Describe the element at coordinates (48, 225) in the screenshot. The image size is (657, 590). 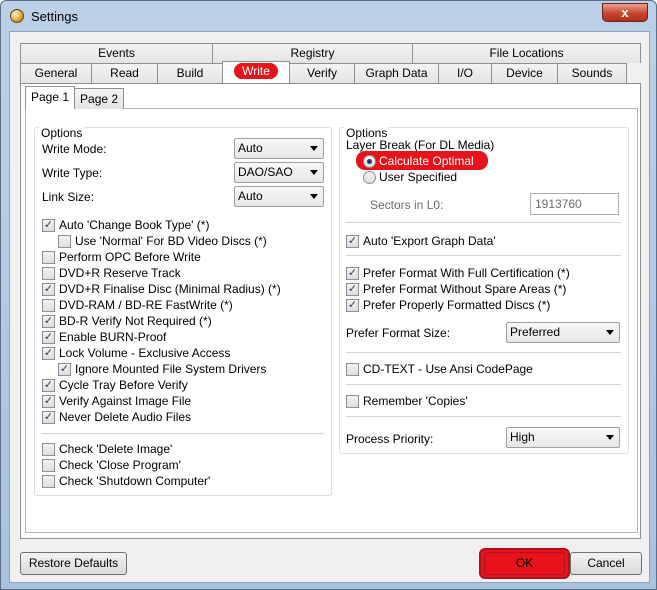
I see `checkbox-auto-change-book-type` at that location.